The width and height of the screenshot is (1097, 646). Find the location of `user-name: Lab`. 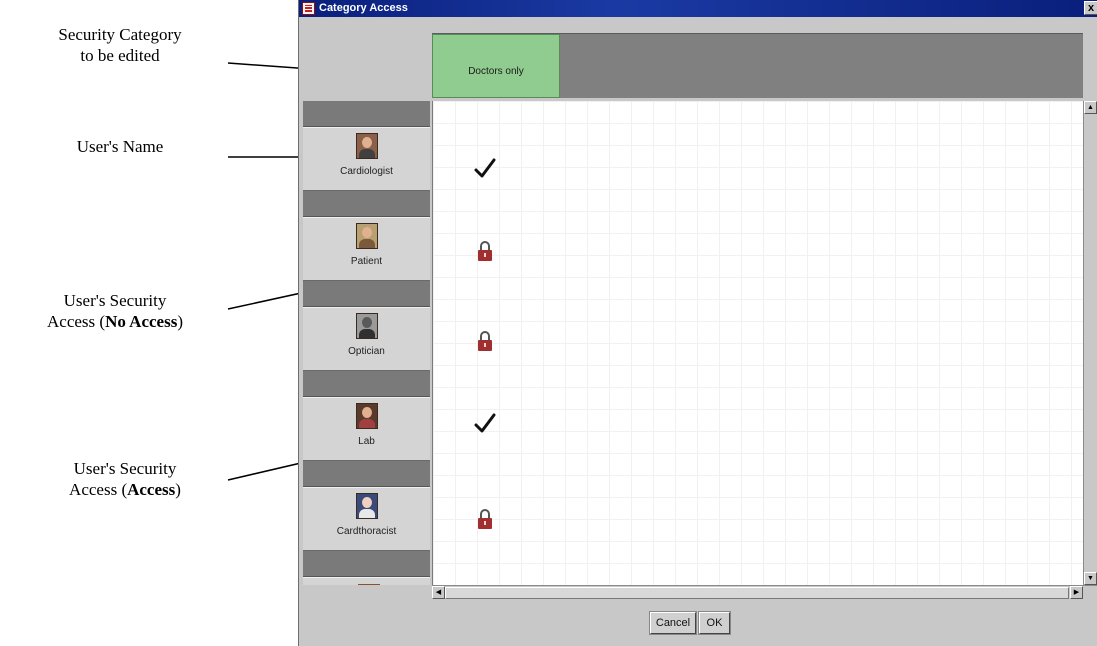

user-name: Lab is located at coordinates (366, 441).